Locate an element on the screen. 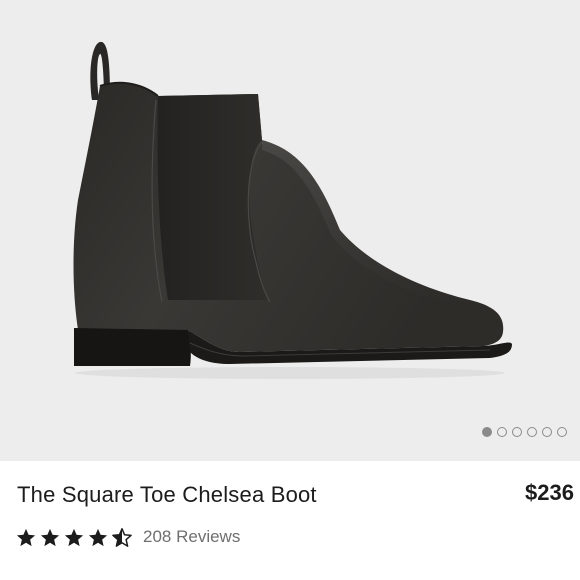 Image resolution: width=580 pixels, height=580 pixels. star-half-icon is located at coordinates (122, 537).